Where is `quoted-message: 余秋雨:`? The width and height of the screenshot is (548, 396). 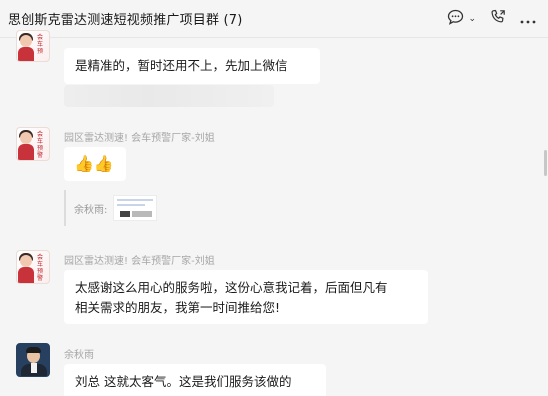
quoted-message: 余秋雨: is located at coordinates (127, 208).